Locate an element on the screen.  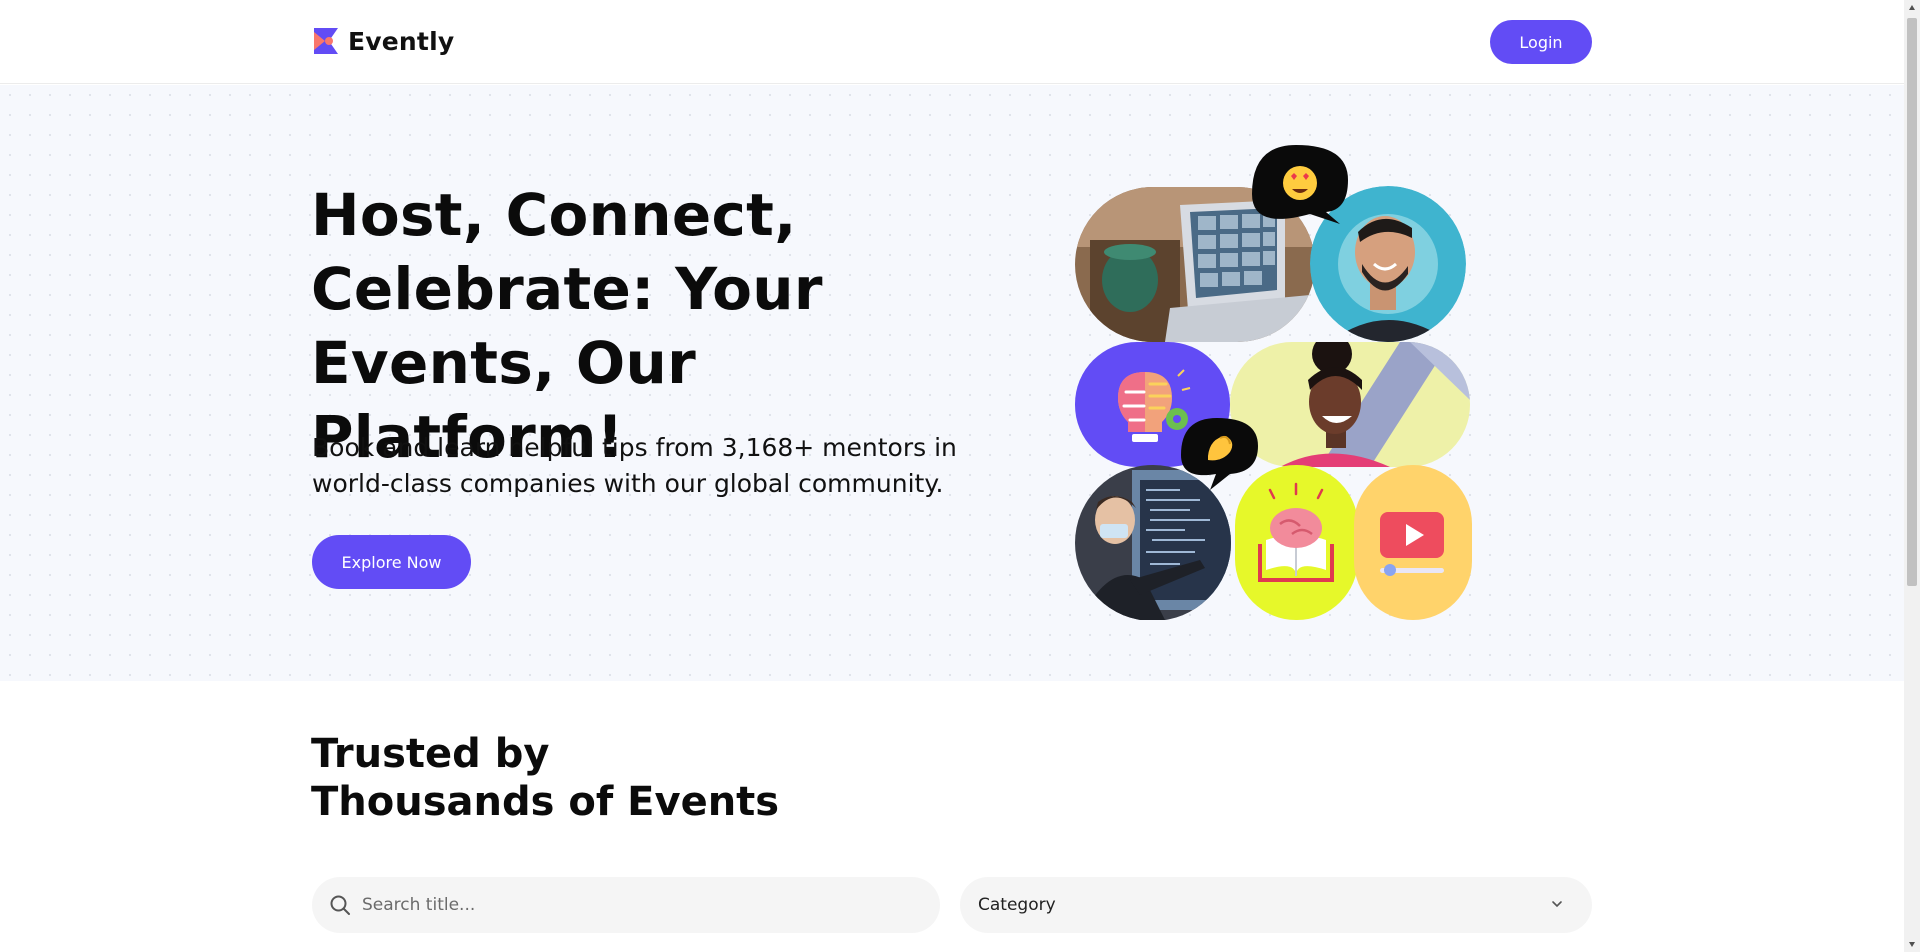
hero-collage is located at coordinates (1275, 380).